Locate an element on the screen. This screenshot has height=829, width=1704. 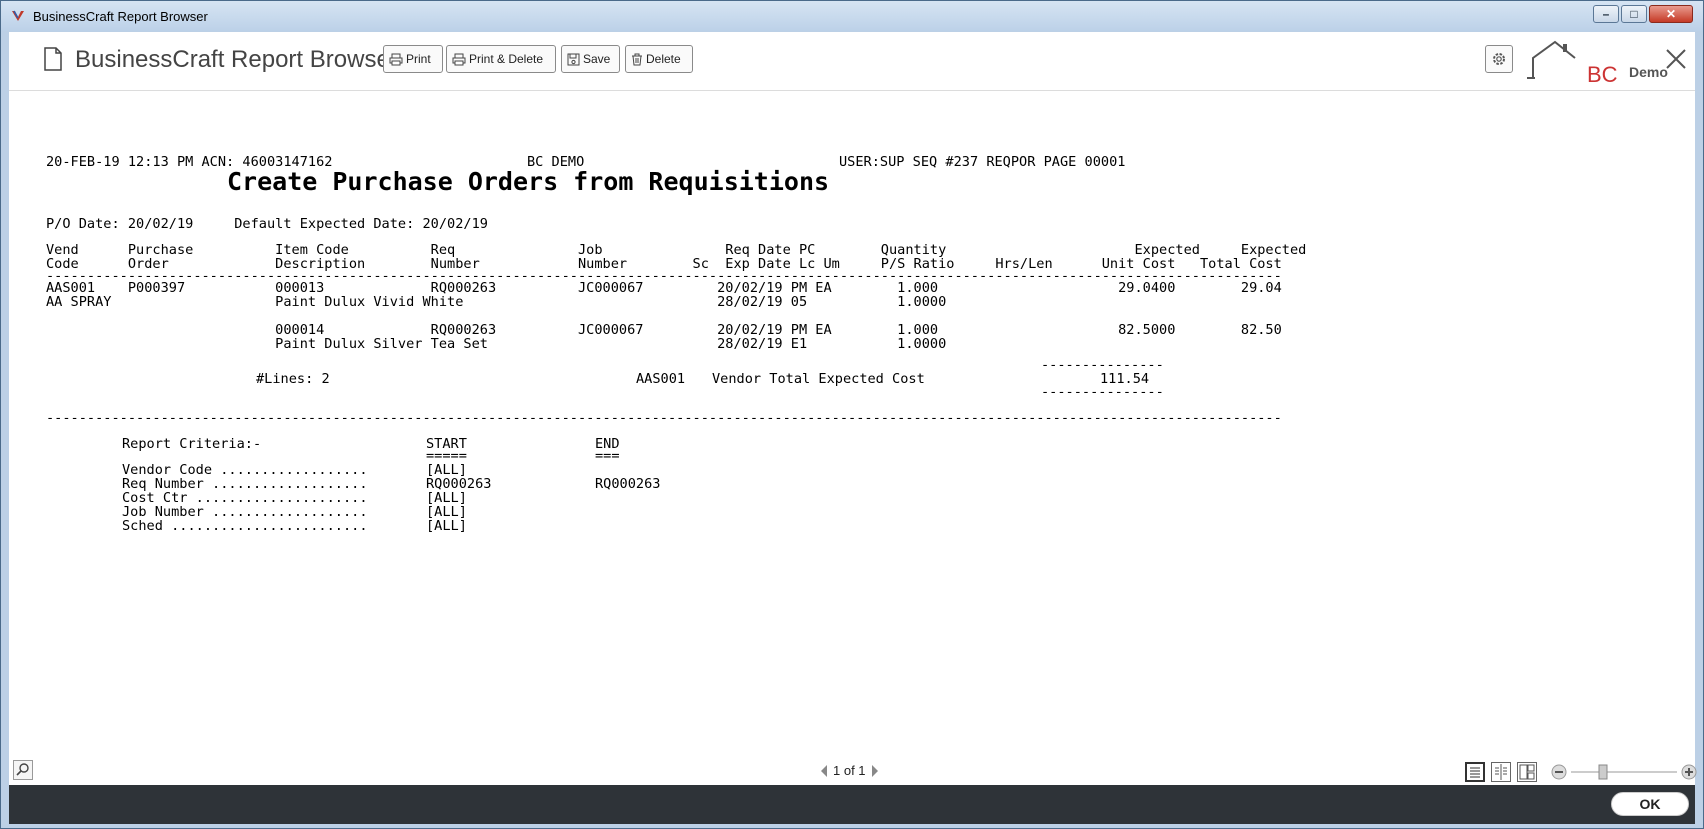
pager: 1 of 1 is located at coordinates (849, 770).